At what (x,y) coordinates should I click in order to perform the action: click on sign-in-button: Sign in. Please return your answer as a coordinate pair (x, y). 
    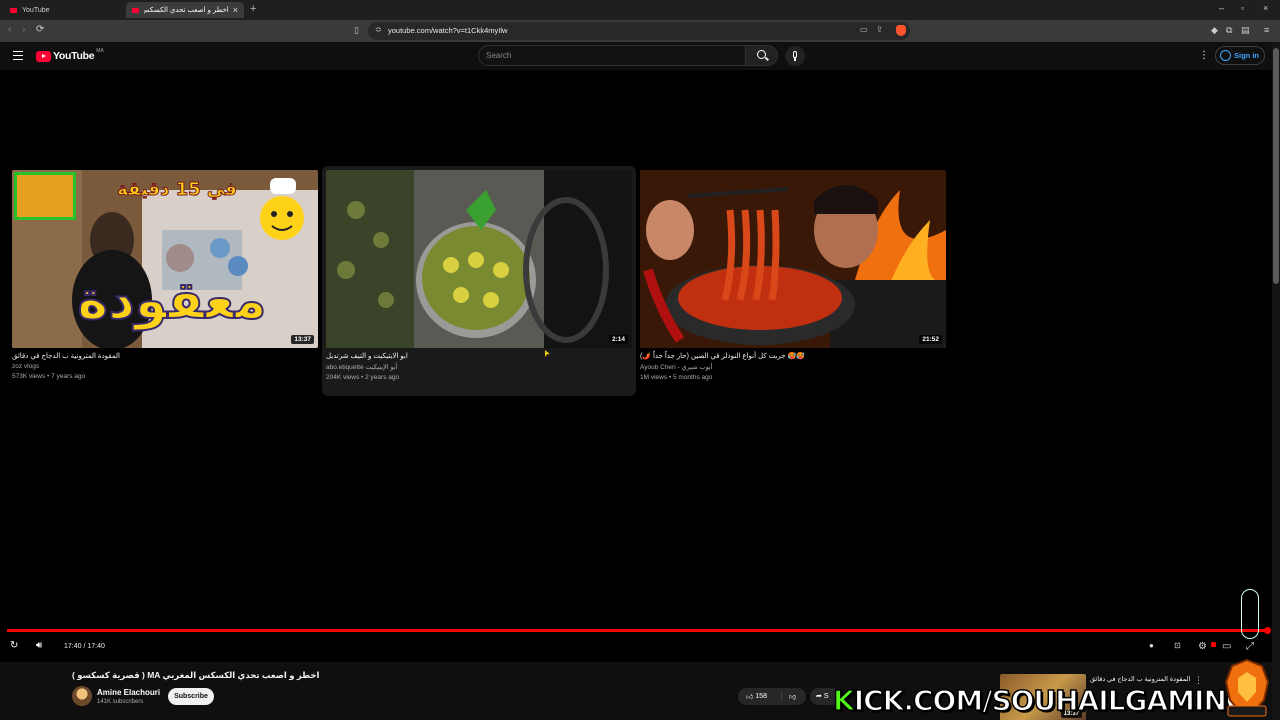
    Looking at the image, I should click on (1240, 55).